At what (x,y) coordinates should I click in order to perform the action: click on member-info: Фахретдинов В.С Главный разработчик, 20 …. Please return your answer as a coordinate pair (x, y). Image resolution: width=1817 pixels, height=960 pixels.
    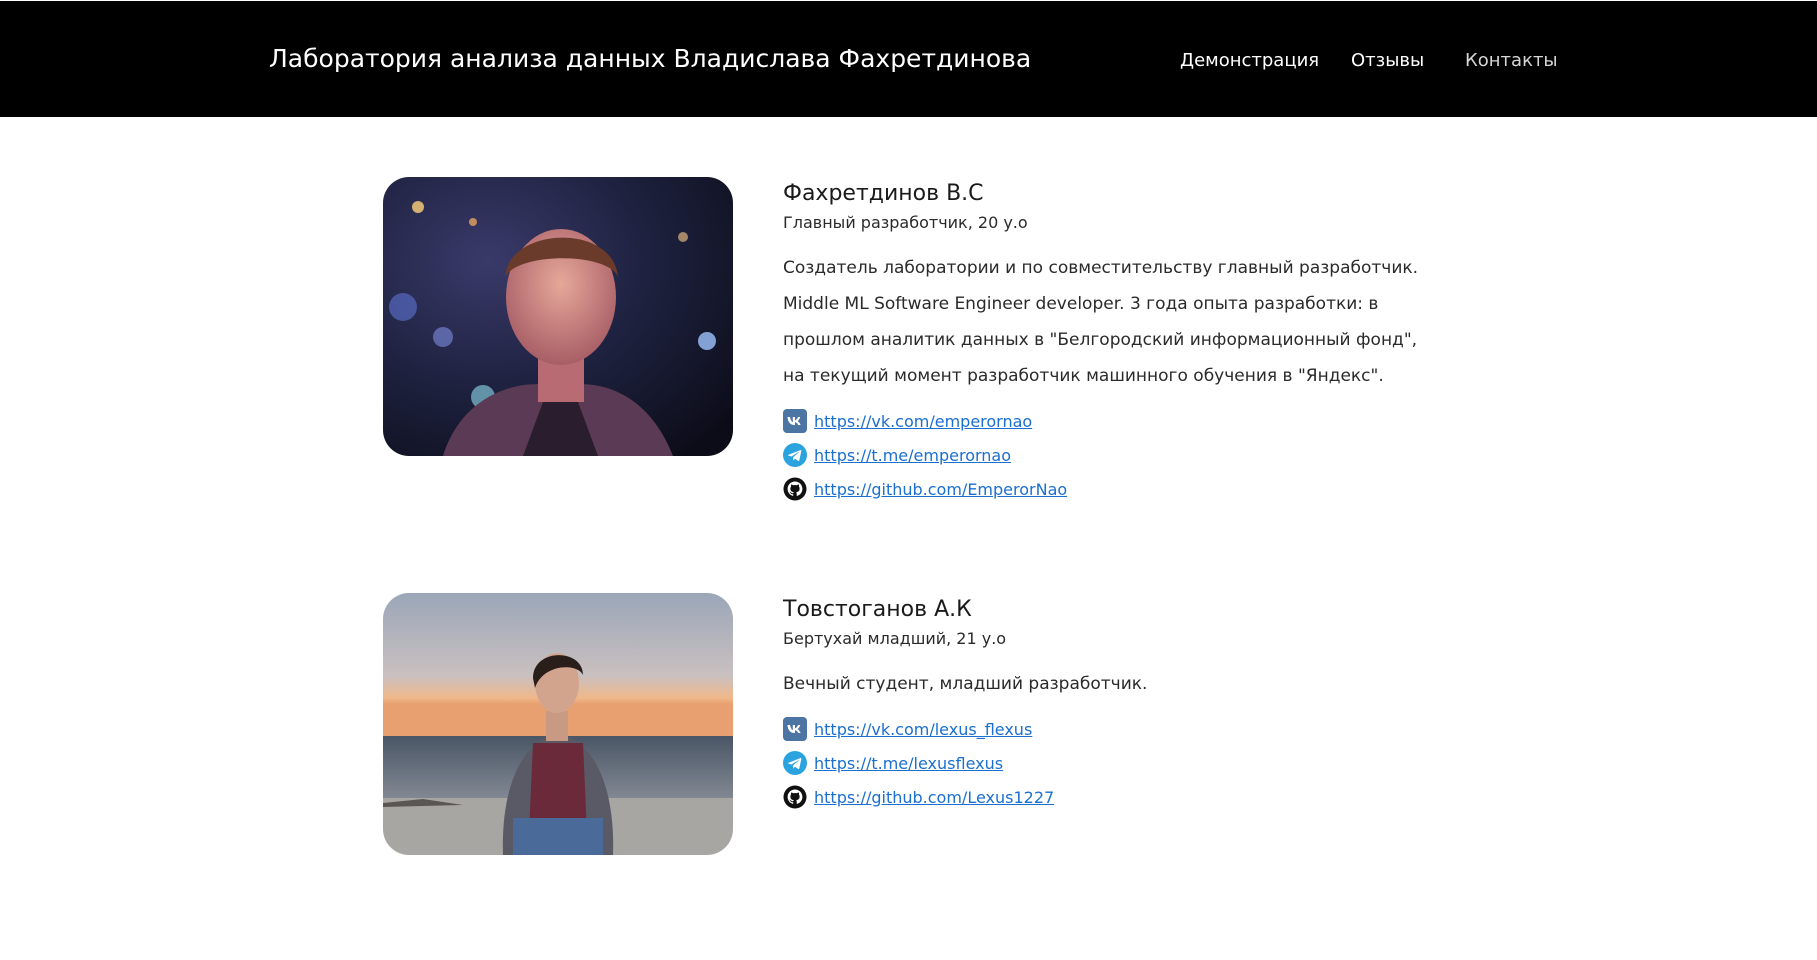
    Looking at the image, I should click on (1103, 343).